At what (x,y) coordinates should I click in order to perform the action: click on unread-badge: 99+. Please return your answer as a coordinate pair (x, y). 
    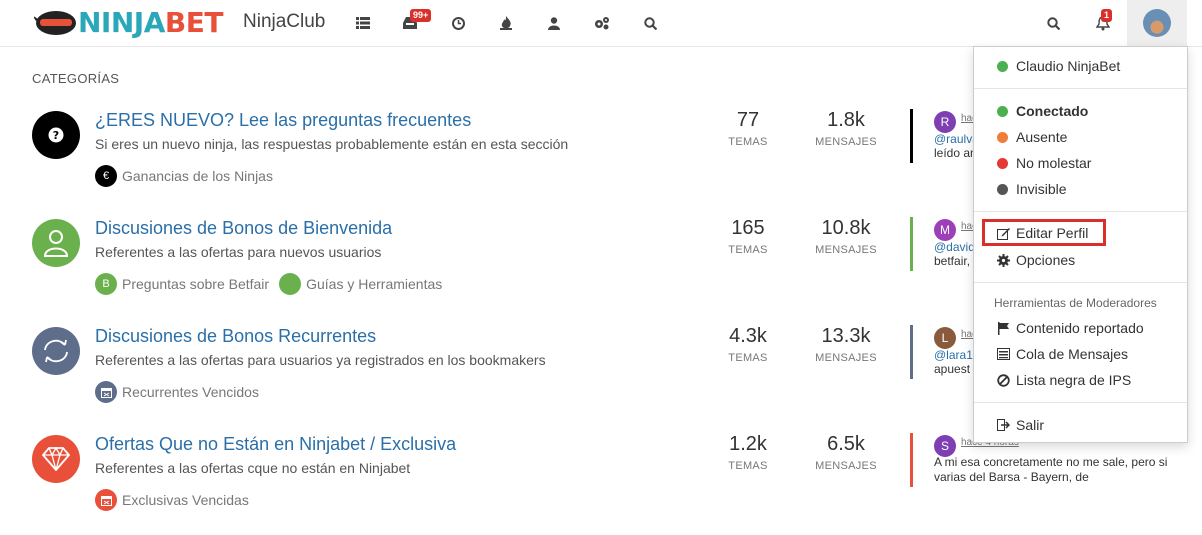
    Looking at the image, I should click on (421, 15).